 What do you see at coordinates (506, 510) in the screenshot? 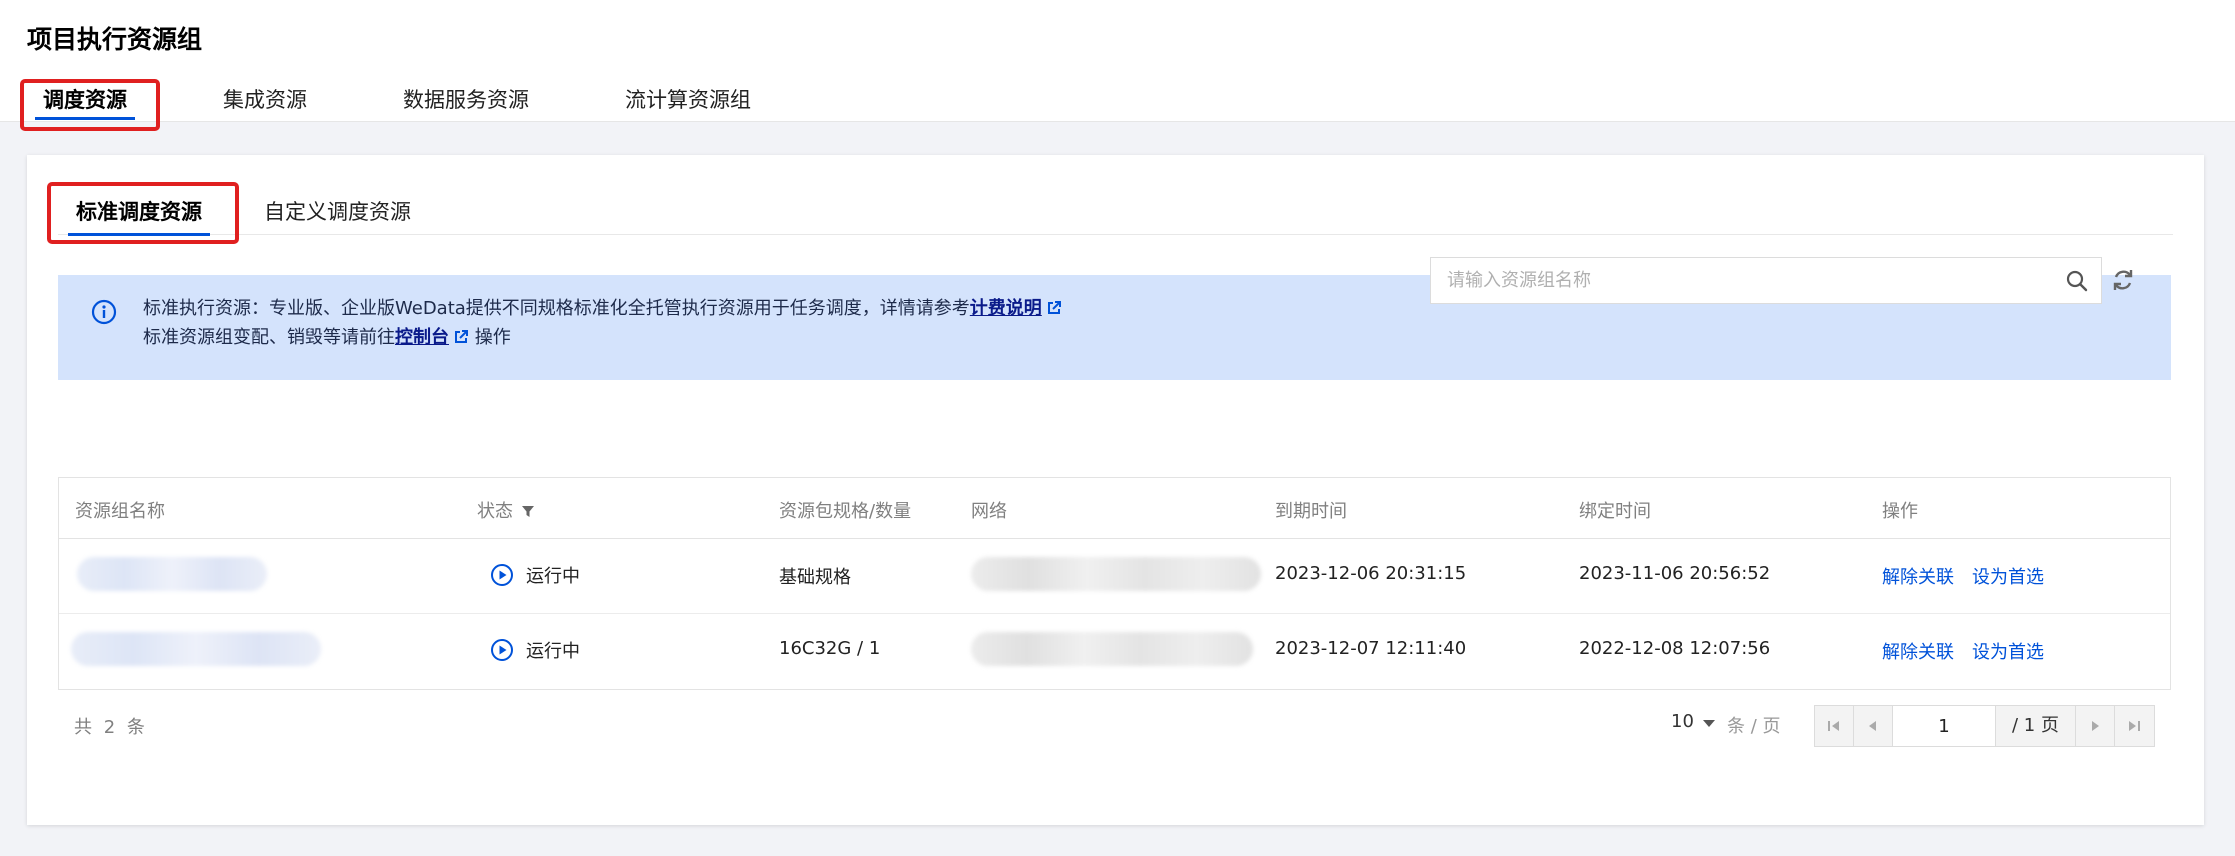
I see `col-status: 状态` at bounding box center [506, 510].